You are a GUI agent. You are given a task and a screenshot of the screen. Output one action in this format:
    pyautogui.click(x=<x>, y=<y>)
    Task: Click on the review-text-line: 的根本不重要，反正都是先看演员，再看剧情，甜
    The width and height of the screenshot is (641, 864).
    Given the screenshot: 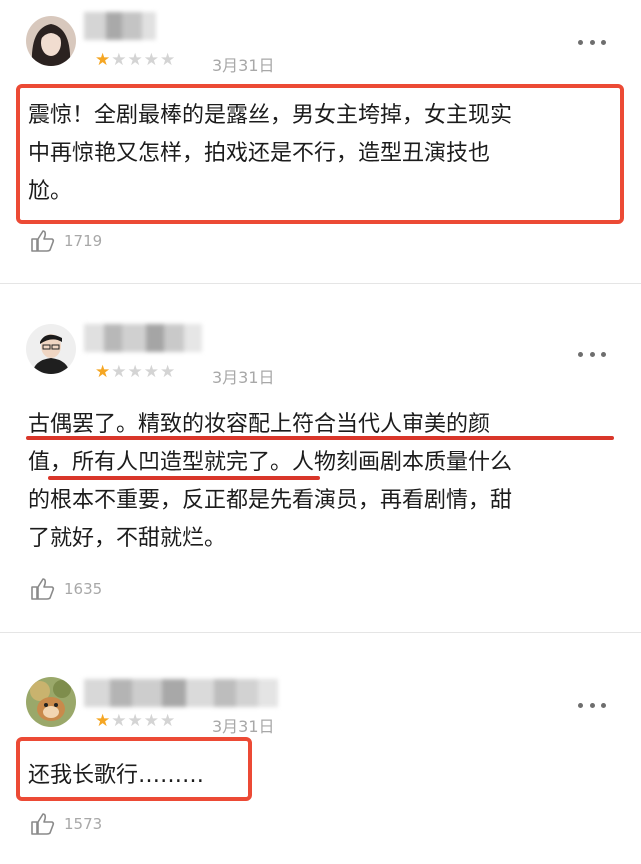 What is the action you would take?
    pyautogui.click(x=270, y=500)
    